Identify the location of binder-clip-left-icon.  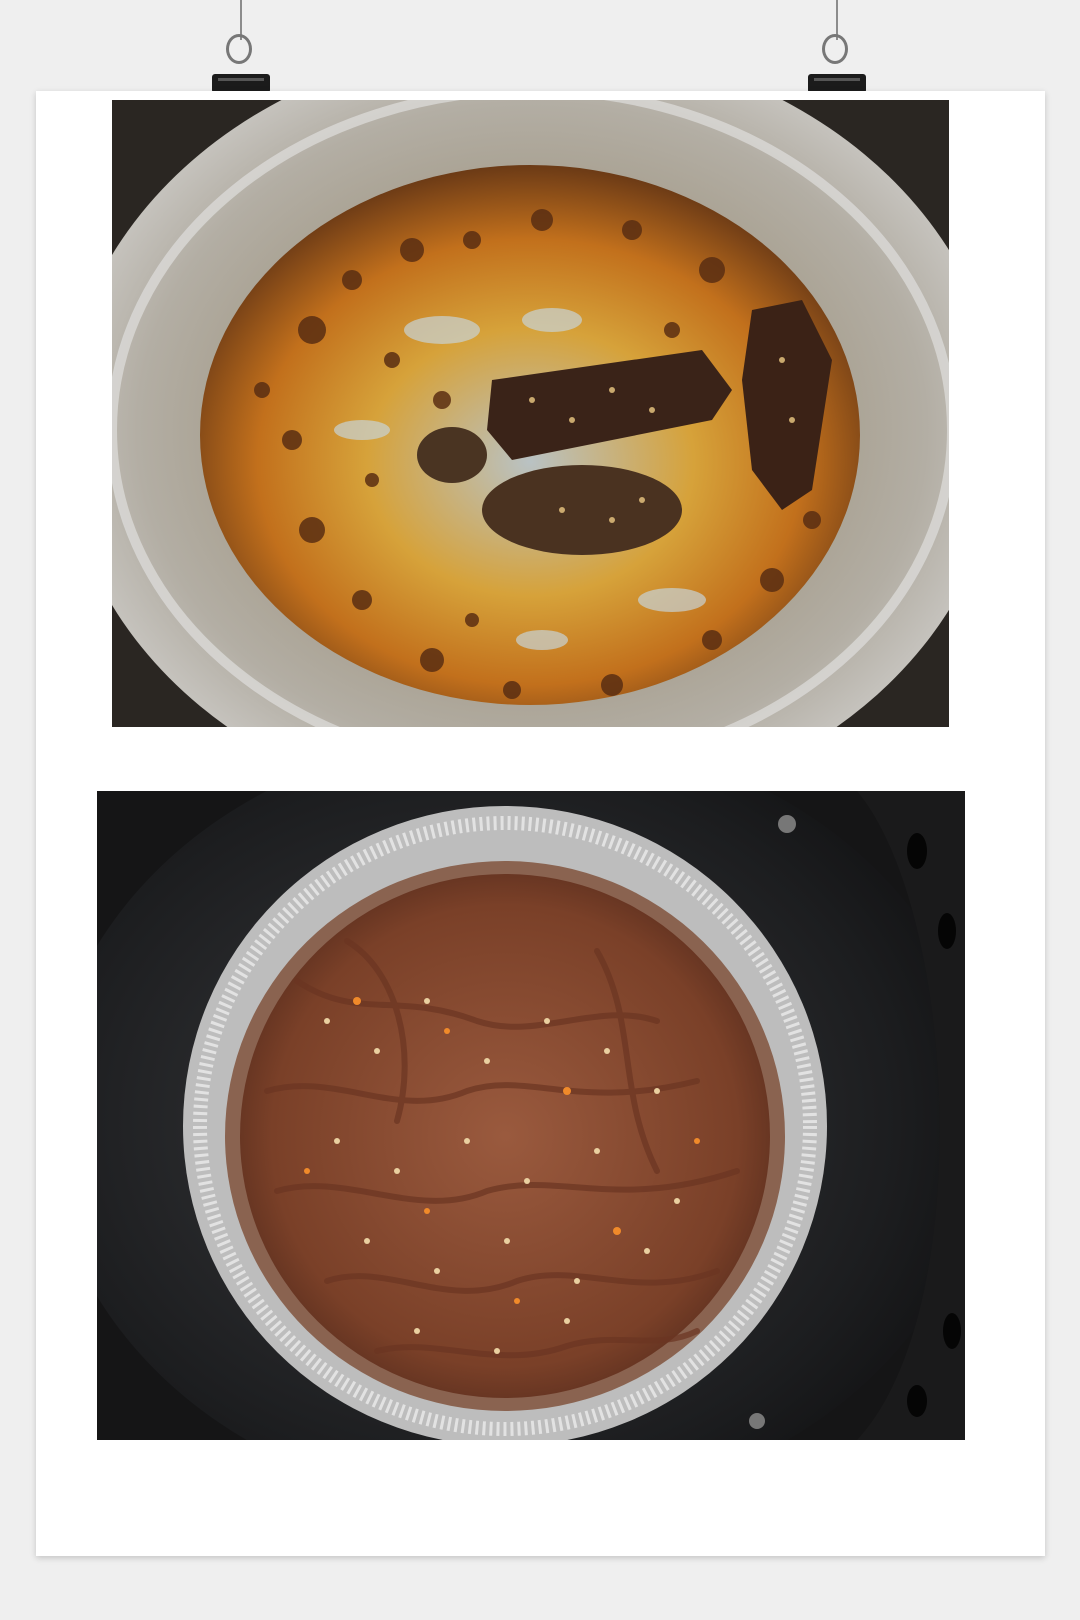
(241, 61).